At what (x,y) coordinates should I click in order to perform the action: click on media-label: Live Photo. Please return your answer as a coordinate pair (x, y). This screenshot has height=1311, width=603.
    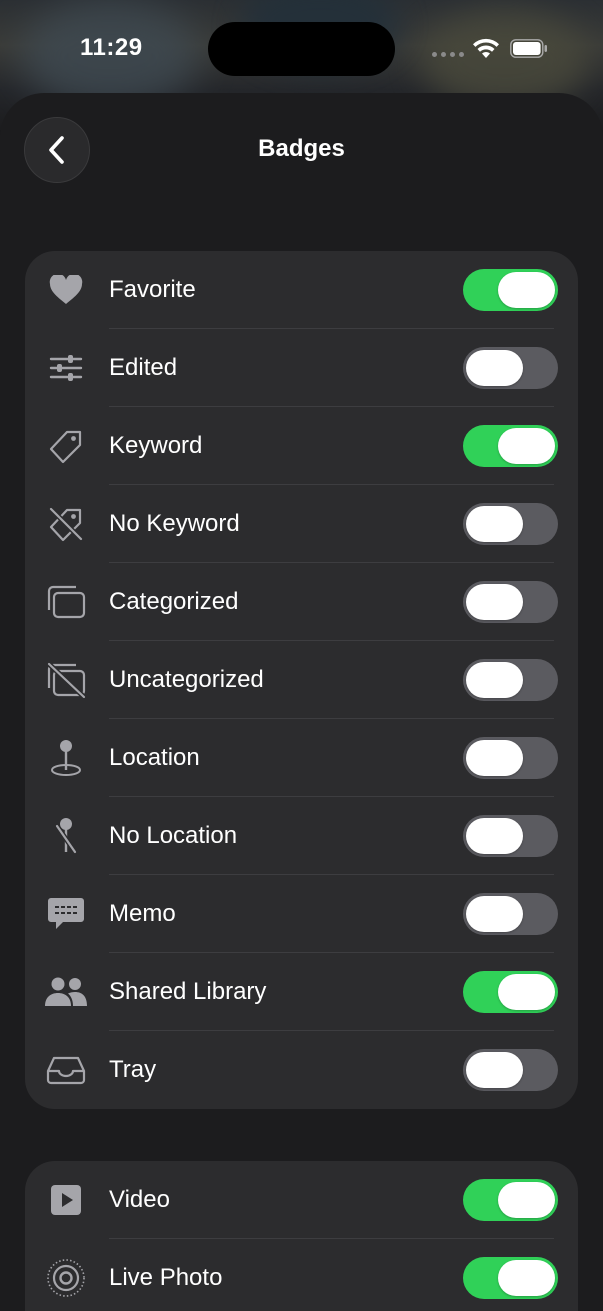
    Looking at the image, I should click on (166, 1277).